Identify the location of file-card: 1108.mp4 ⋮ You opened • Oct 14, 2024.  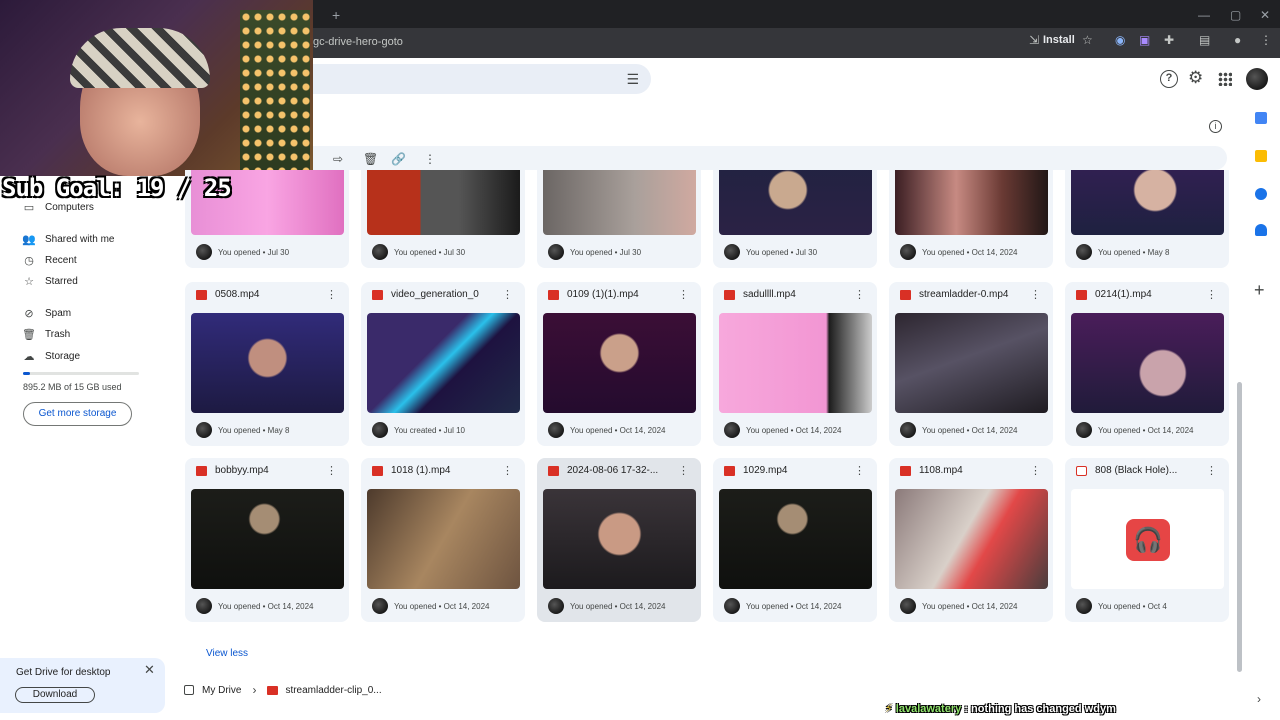
(971, 540).